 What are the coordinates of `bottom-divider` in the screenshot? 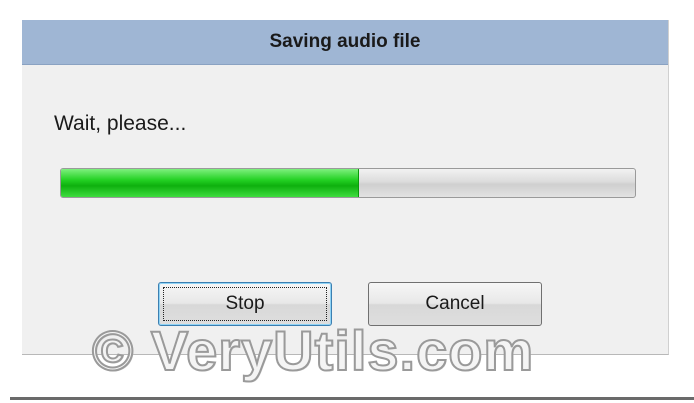 It's located at (352, 398).